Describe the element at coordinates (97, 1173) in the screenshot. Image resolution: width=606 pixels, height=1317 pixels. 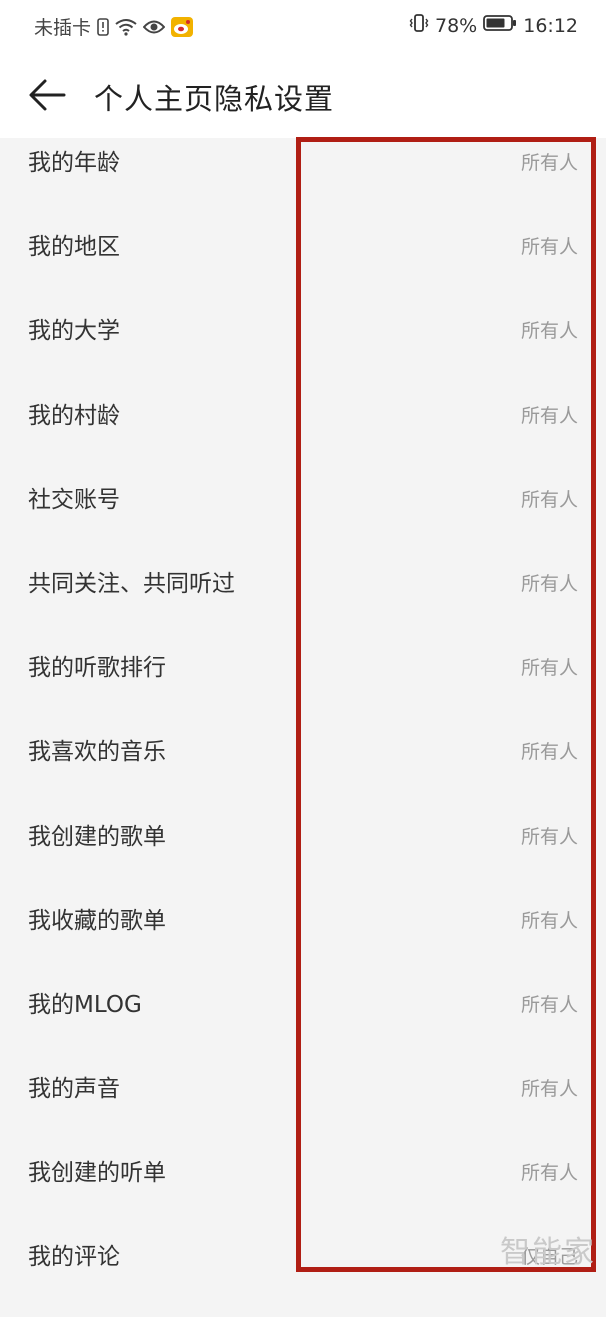
I see `setting-label: 我创建的听单` at that location.